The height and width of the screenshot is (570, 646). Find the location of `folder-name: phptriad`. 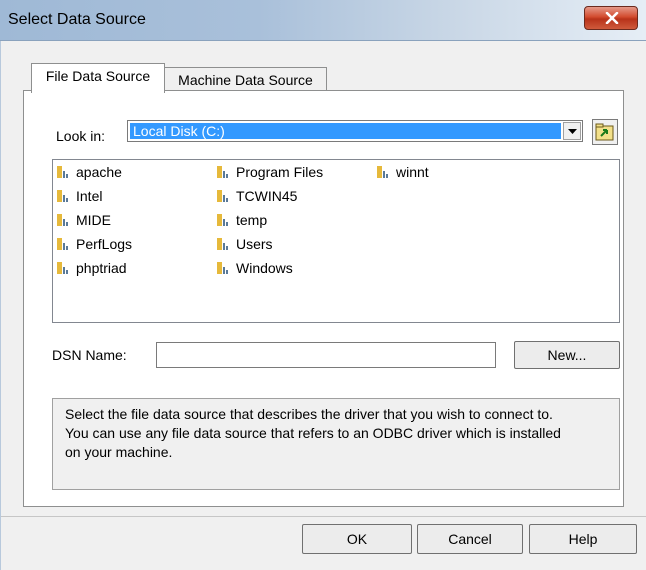

folder-name: phptriad is located at coordinates (101, 268).